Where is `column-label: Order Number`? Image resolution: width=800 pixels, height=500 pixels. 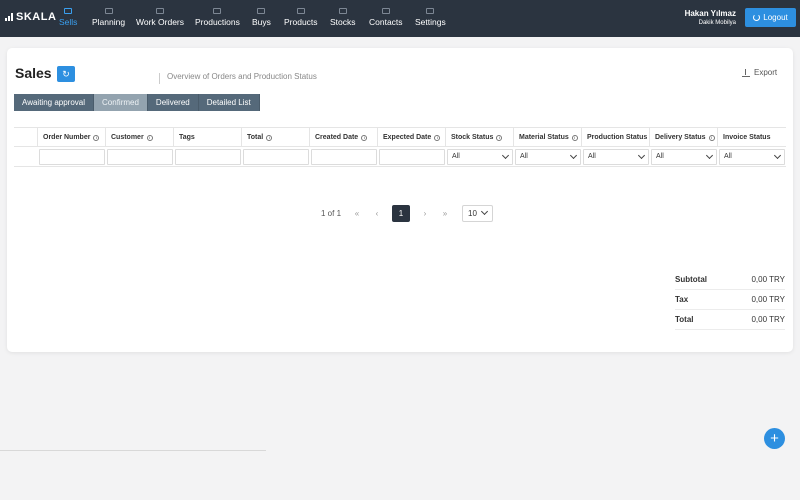
column-label: Order Number is located at coordinates (67, 137).